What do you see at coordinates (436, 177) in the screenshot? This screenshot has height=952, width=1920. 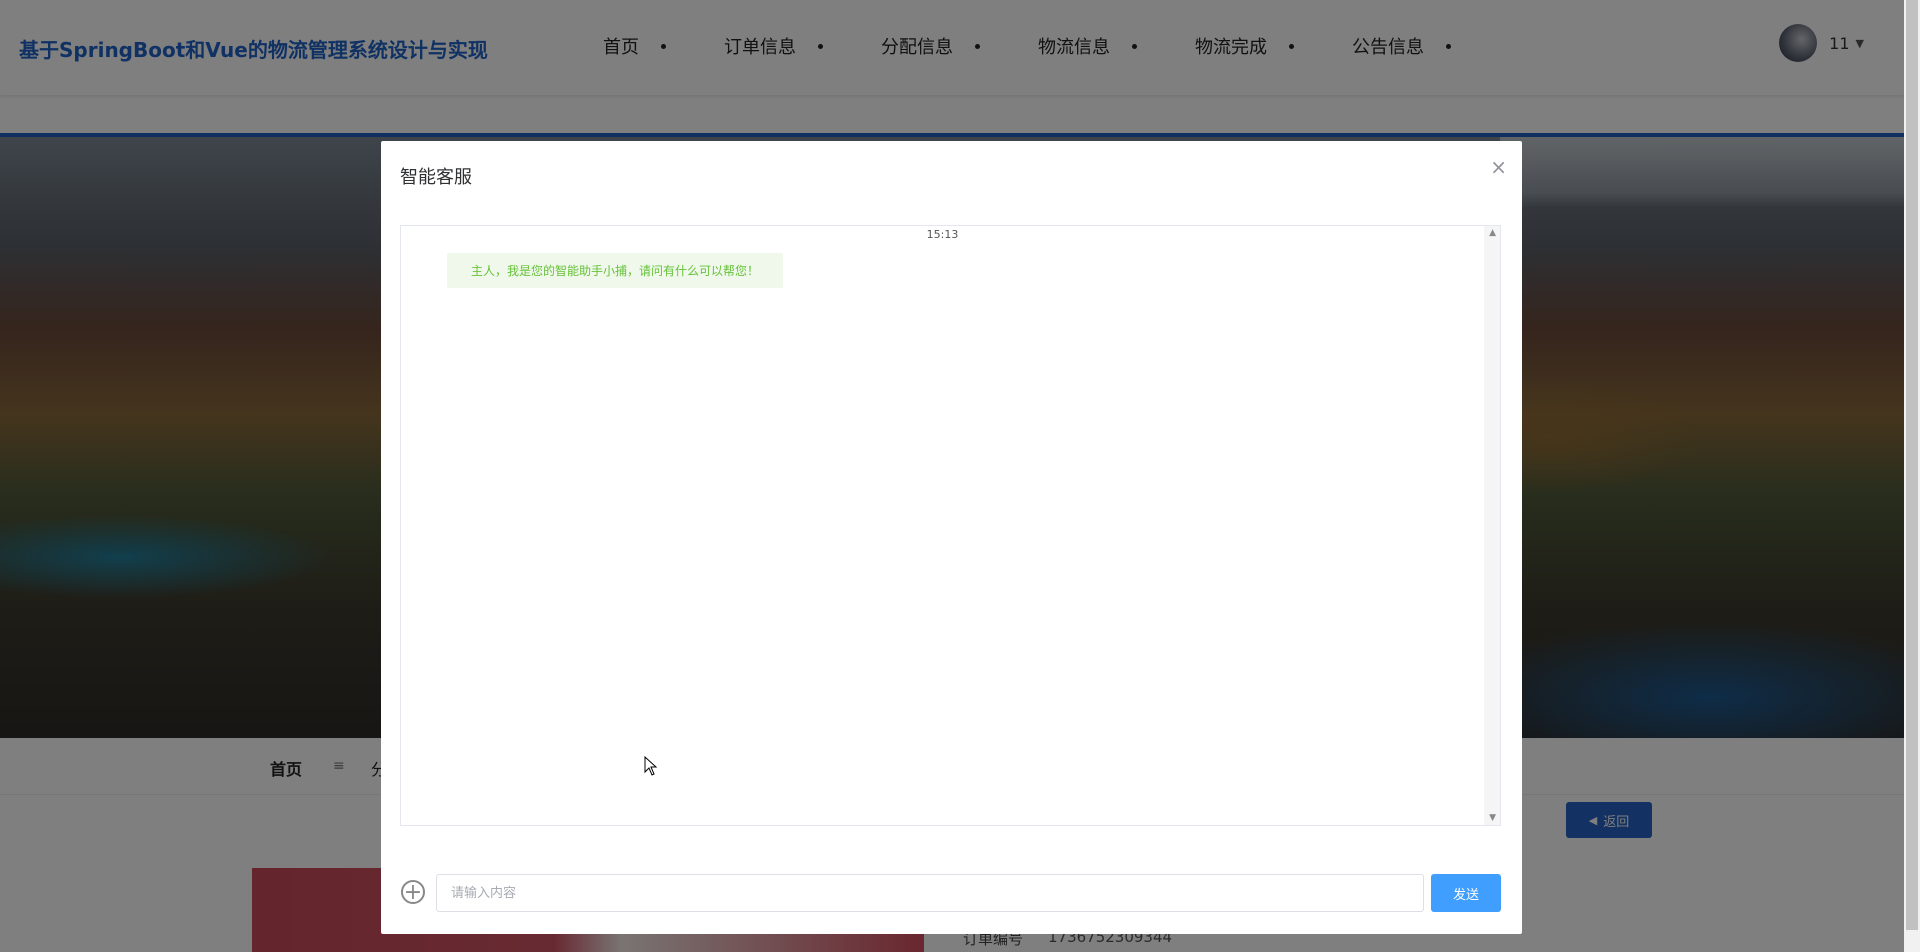 I see `dialog-title: 智能客服` at bounding box center [436, 177].